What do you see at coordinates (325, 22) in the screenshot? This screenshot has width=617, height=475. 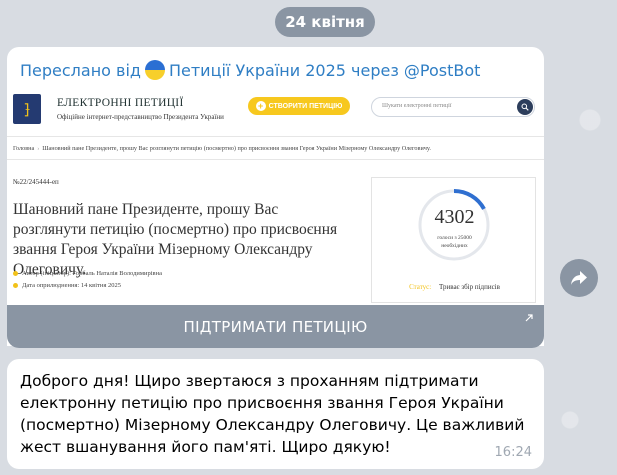 I see `date-separator: 24 квітня` at bounding box center [325, 22].